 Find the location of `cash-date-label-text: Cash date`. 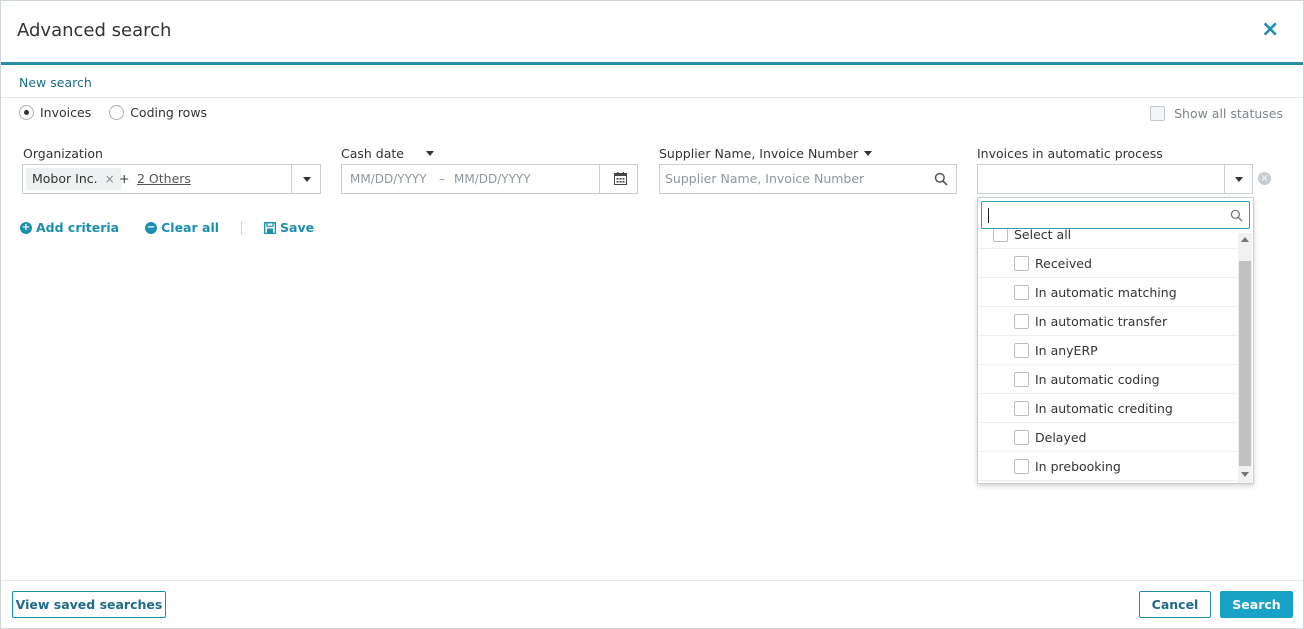

cash-date-label-text: Cash date is located at coordinates (372, 153).